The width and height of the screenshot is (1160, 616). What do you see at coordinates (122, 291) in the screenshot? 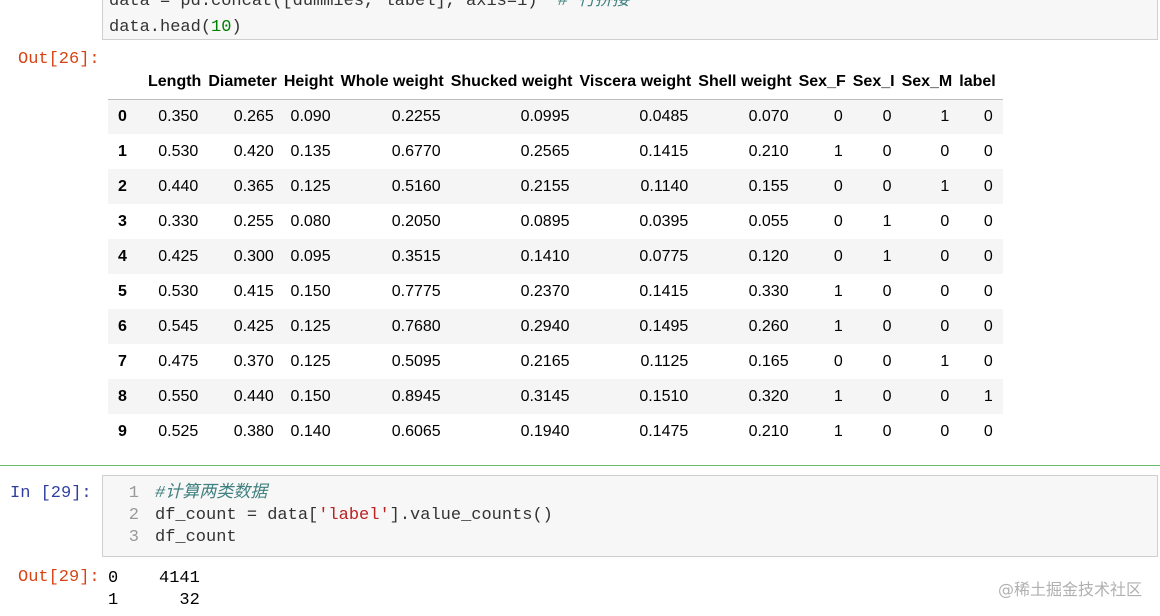
I see `row-index: 5` at bounding box center [122, 291].